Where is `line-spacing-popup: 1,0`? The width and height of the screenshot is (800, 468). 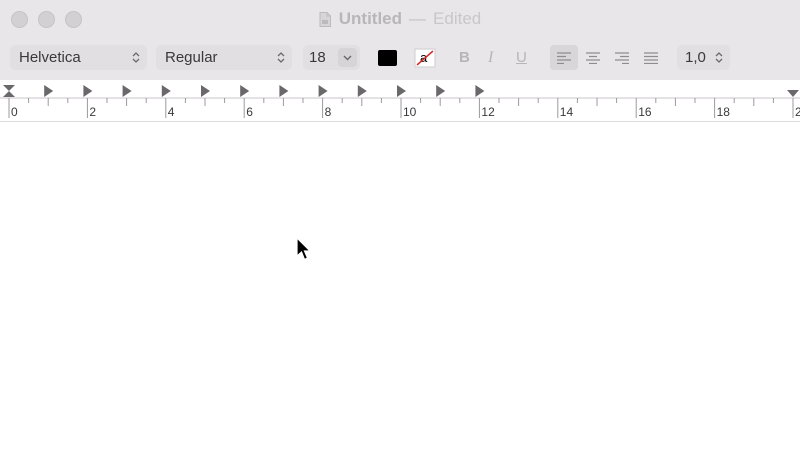
line-spacing-popup: 1,0 is located at coordinates (703, 57).